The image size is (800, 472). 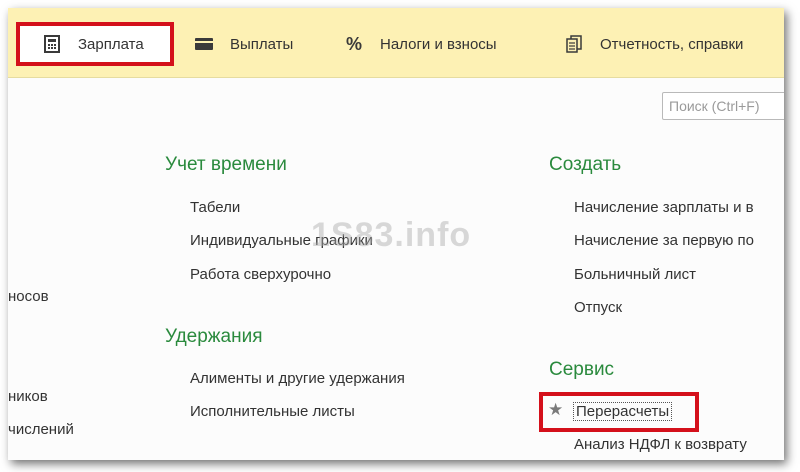 I want to click on link-writs-of-execution: Исполнительные листы, so click(x=272, y=411).